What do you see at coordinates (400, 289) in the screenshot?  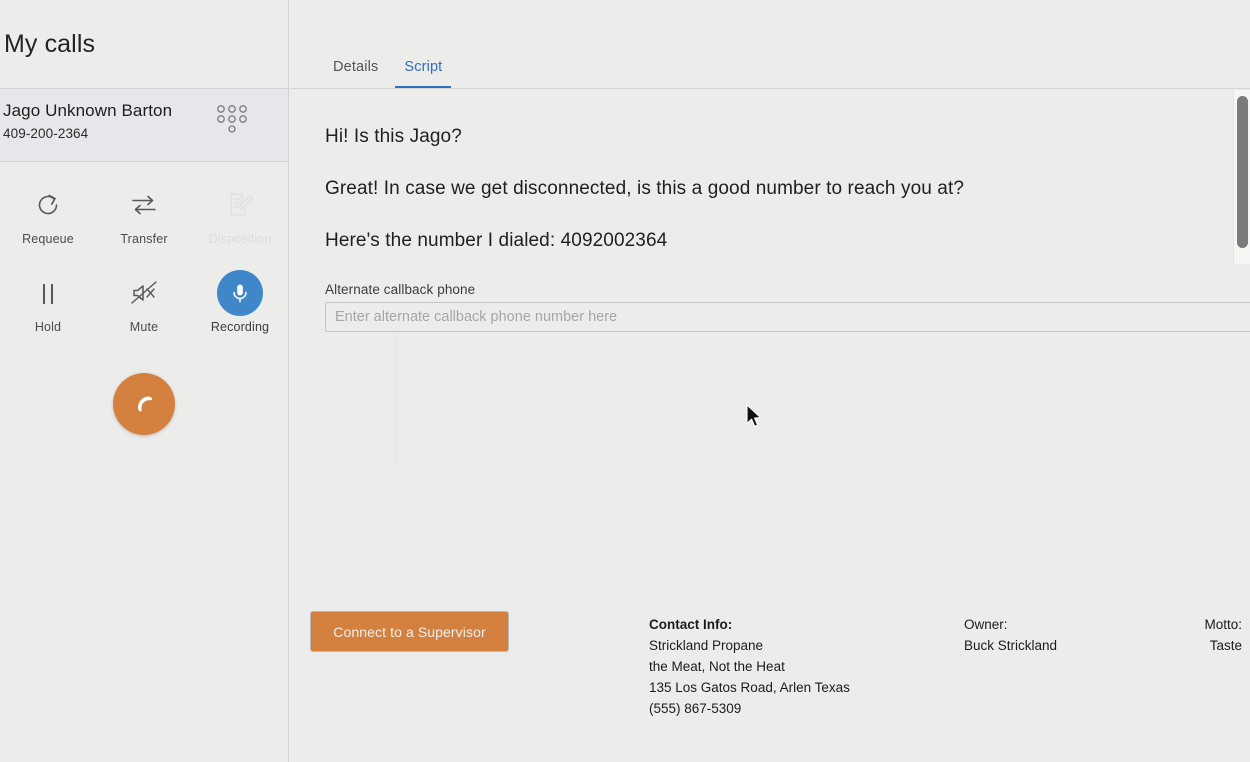 I see `callback-field-label: Alternate callback phone` at bounding box center [400, 289].